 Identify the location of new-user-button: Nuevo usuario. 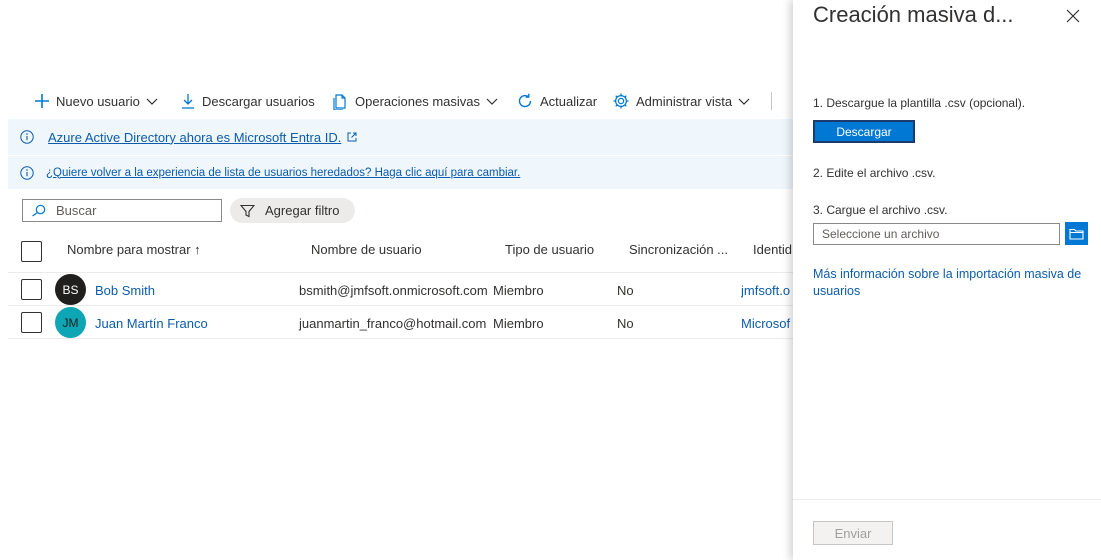
(96, 101).